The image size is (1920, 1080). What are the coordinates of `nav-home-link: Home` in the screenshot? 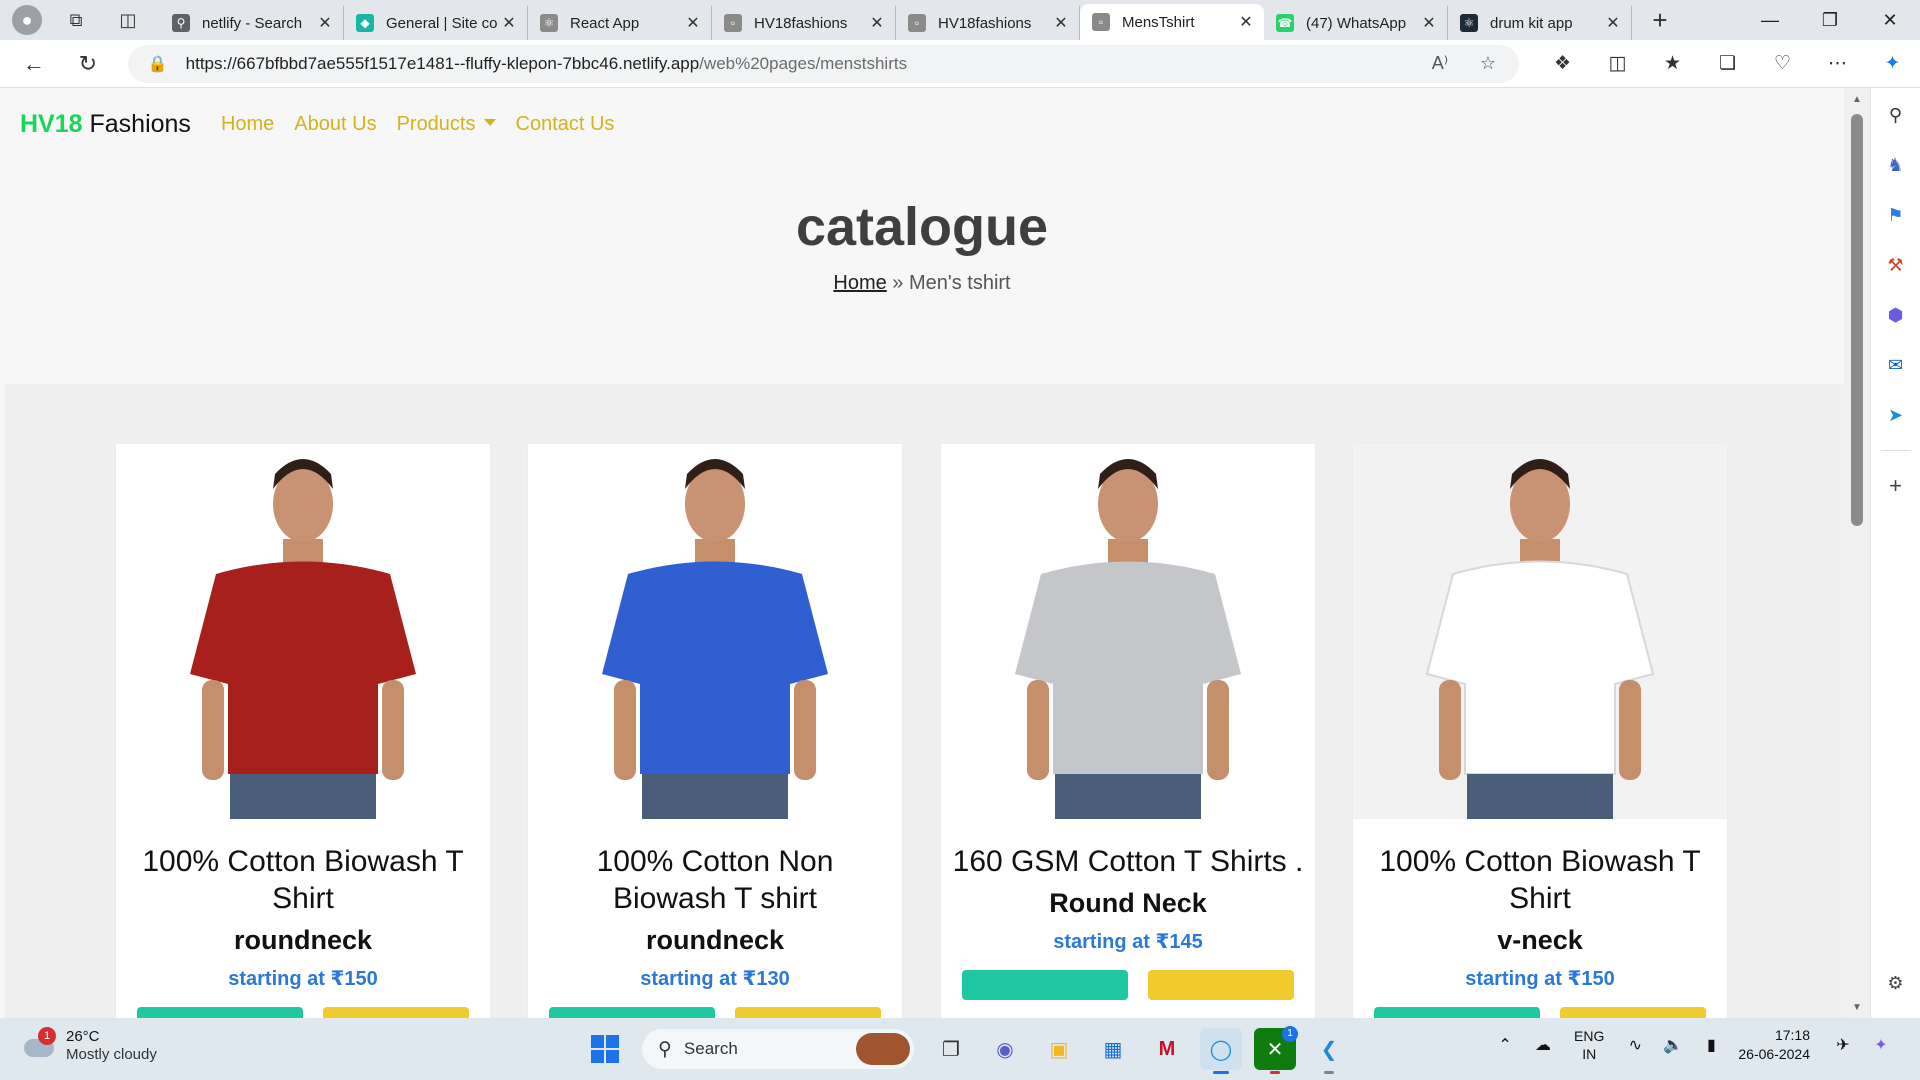 It's located at (247, 124).